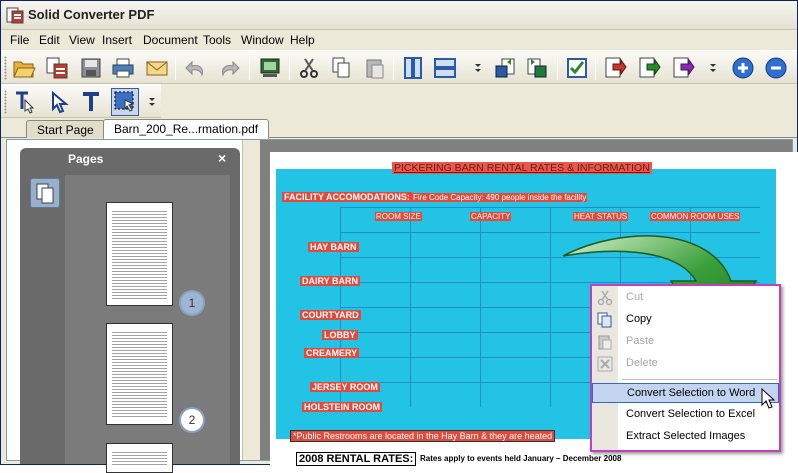  I want to click on menu-item-delete: Delete, so click(685, 364).